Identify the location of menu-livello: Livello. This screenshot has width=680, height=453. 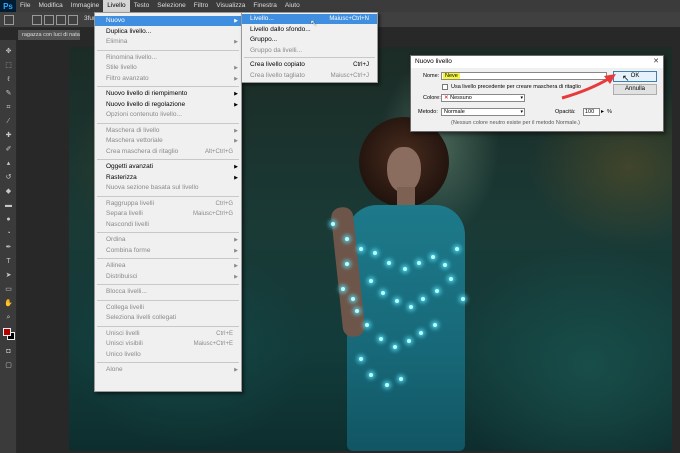
(116, 6).